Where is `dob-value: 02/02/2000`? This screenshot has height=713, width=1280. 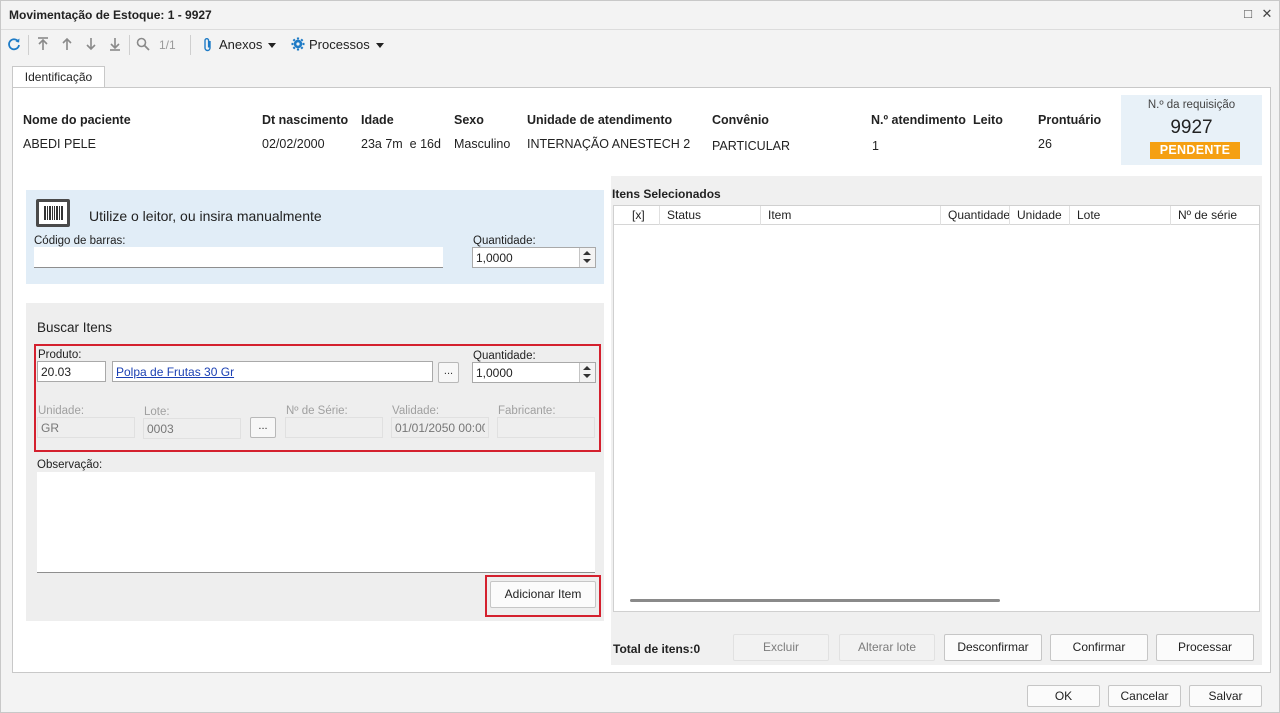
dob-value: 02/02/2000 is located at coordinates (293, 144).